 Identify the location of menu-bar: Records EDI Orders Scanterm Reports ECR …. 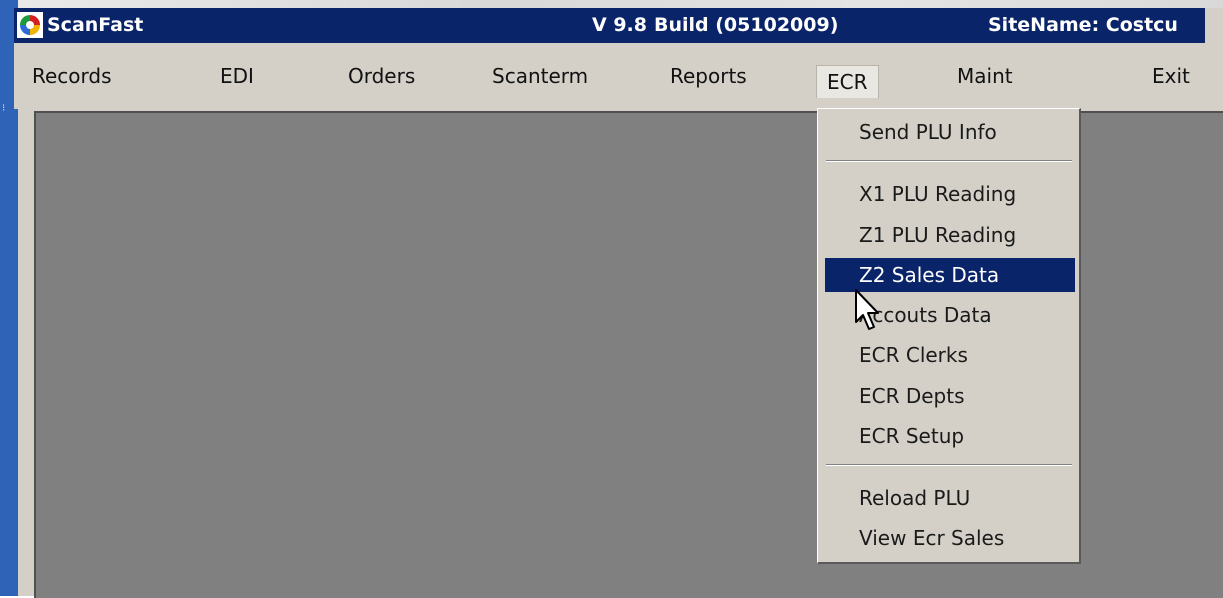
(609, 76).